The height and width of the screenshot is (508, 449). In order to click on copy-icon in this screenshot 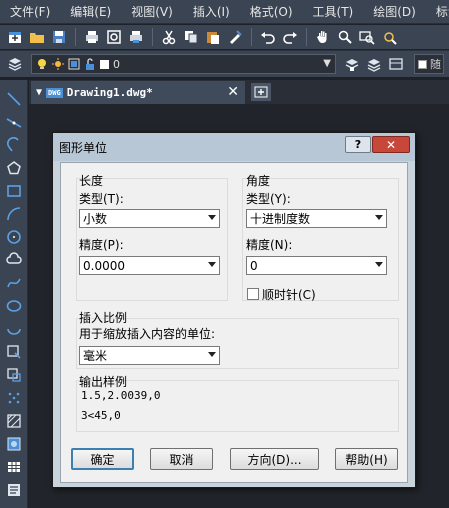, I will do `click(191, 37)`.